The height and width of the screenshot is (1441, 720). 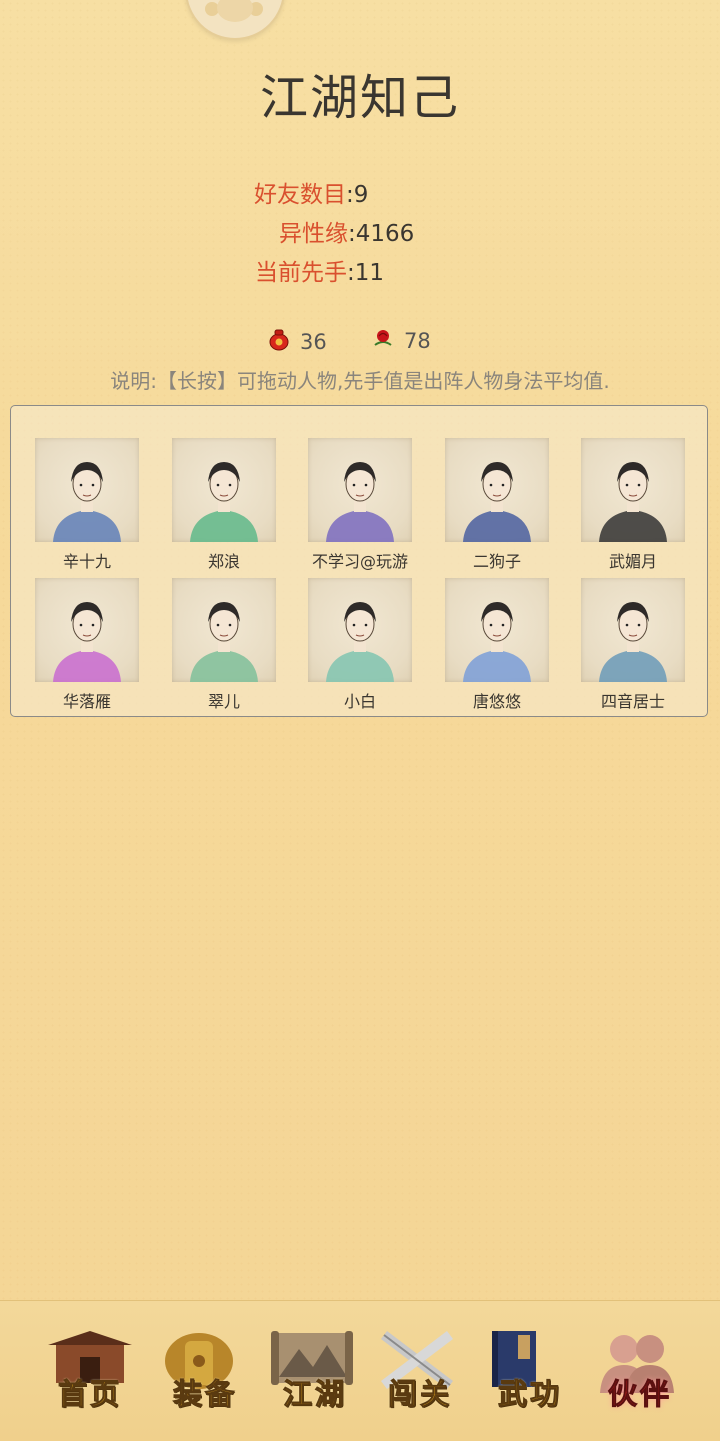 What do you see at coordinates (204, 1394) in the screenshot?
I see `nav-tab-label: 装备` at bounding box center [204, 1394].